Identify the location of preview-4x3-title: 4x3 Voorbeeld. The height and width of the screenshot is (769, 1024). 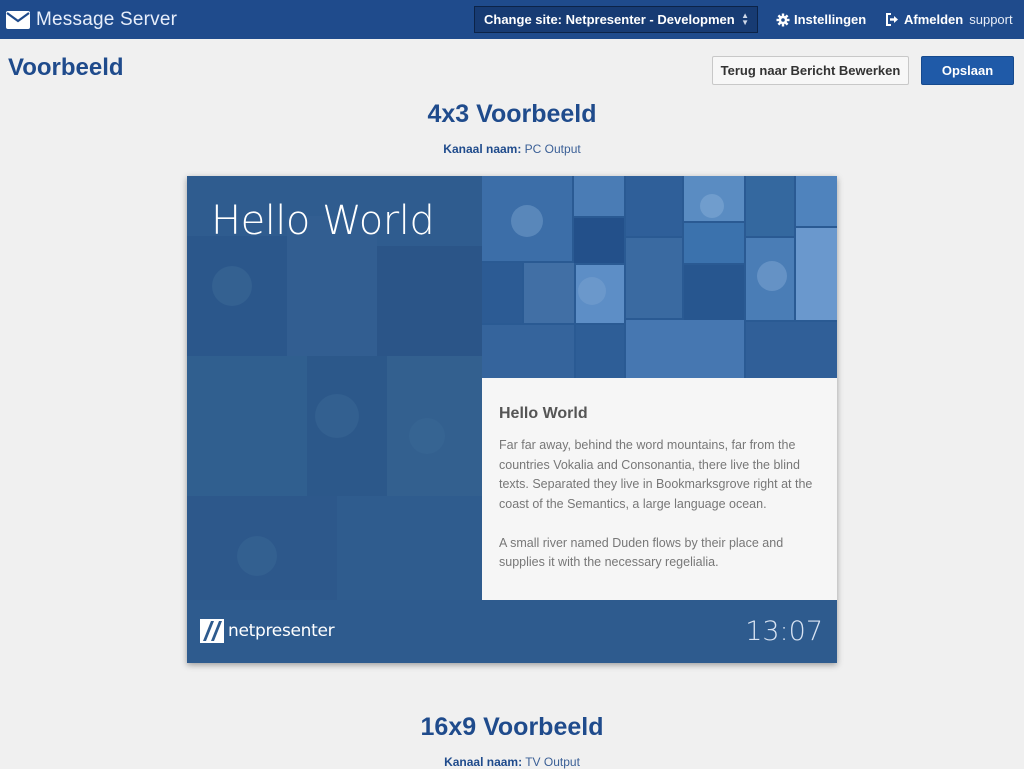
(512, 114).